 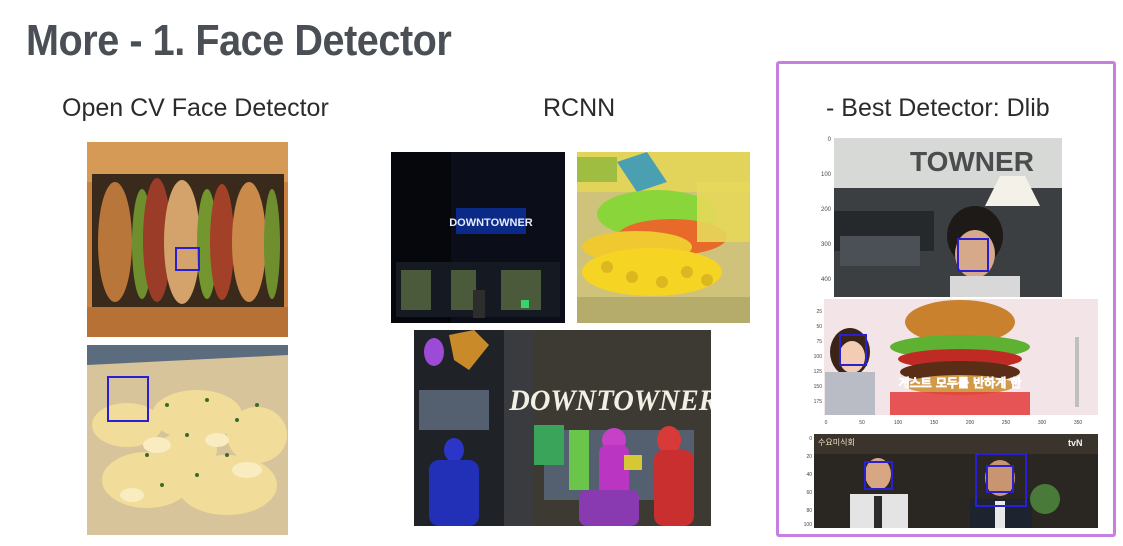 What do you see at coordinates (936, 217) in the screenshot?
I see `dlib-restaurant-plot: TOWNER 0 100 200 300 400` at bounding box center [936, 217].